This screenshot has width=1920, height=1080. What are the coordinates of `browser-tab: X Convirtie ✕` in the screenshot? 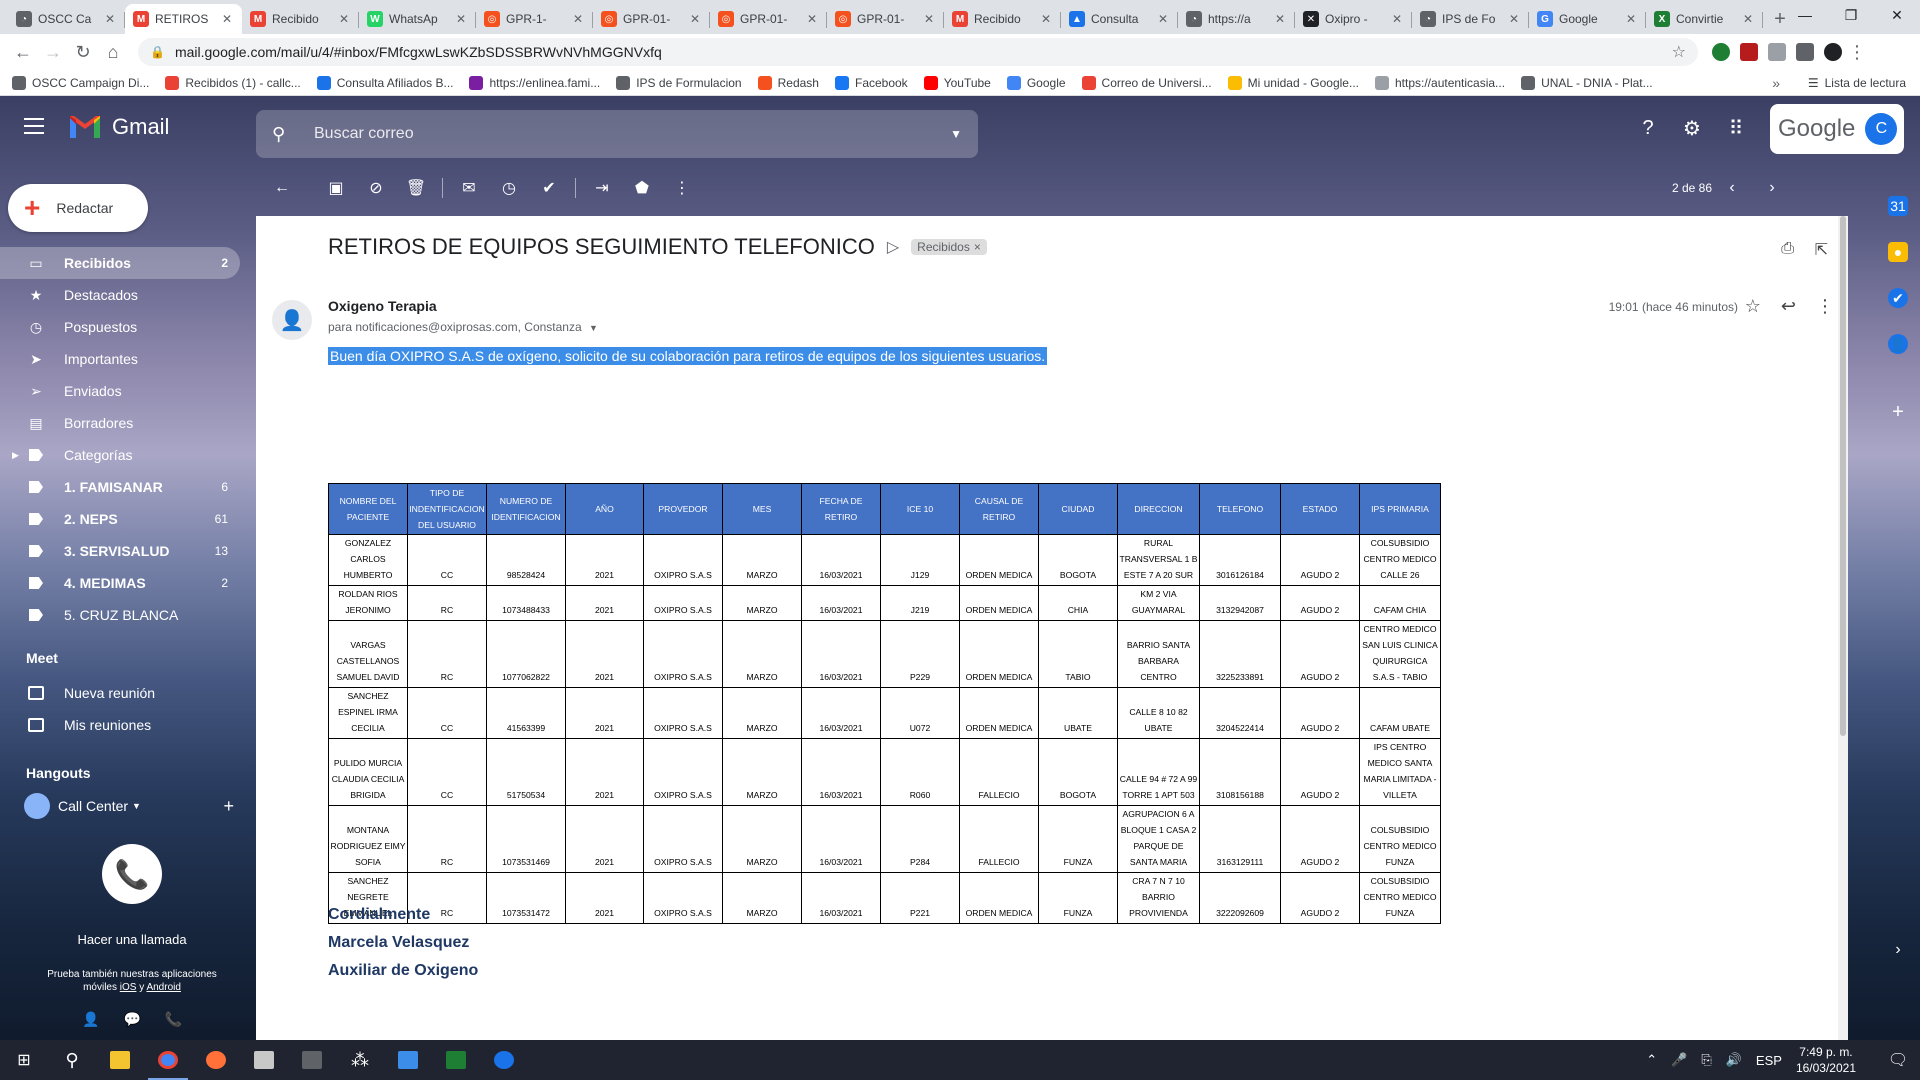 It's located at (1704, 19).